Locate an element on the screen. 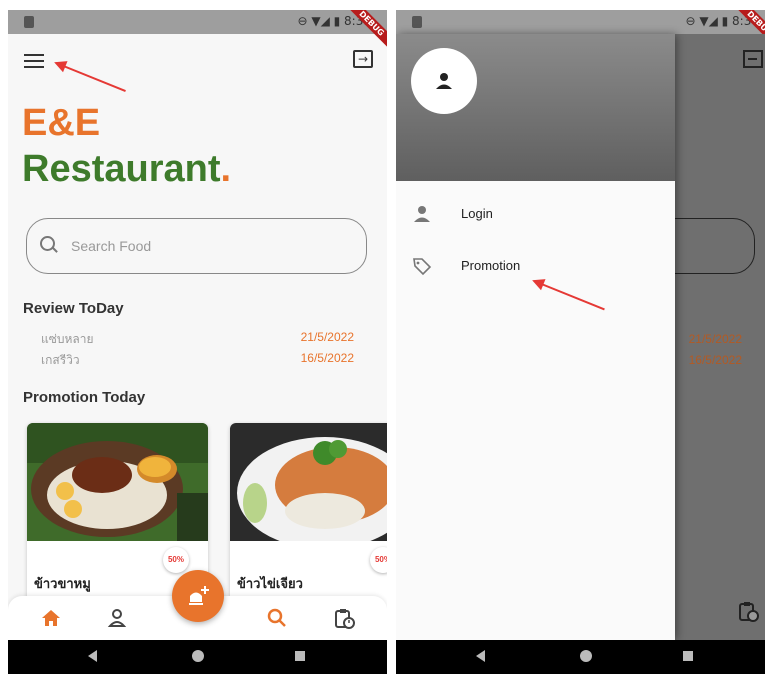 Image resolution: width=765 pixels, height=678 pixels. promo-card: 50% ข้าวไข่เจียว is located at coordinates (308, 523).